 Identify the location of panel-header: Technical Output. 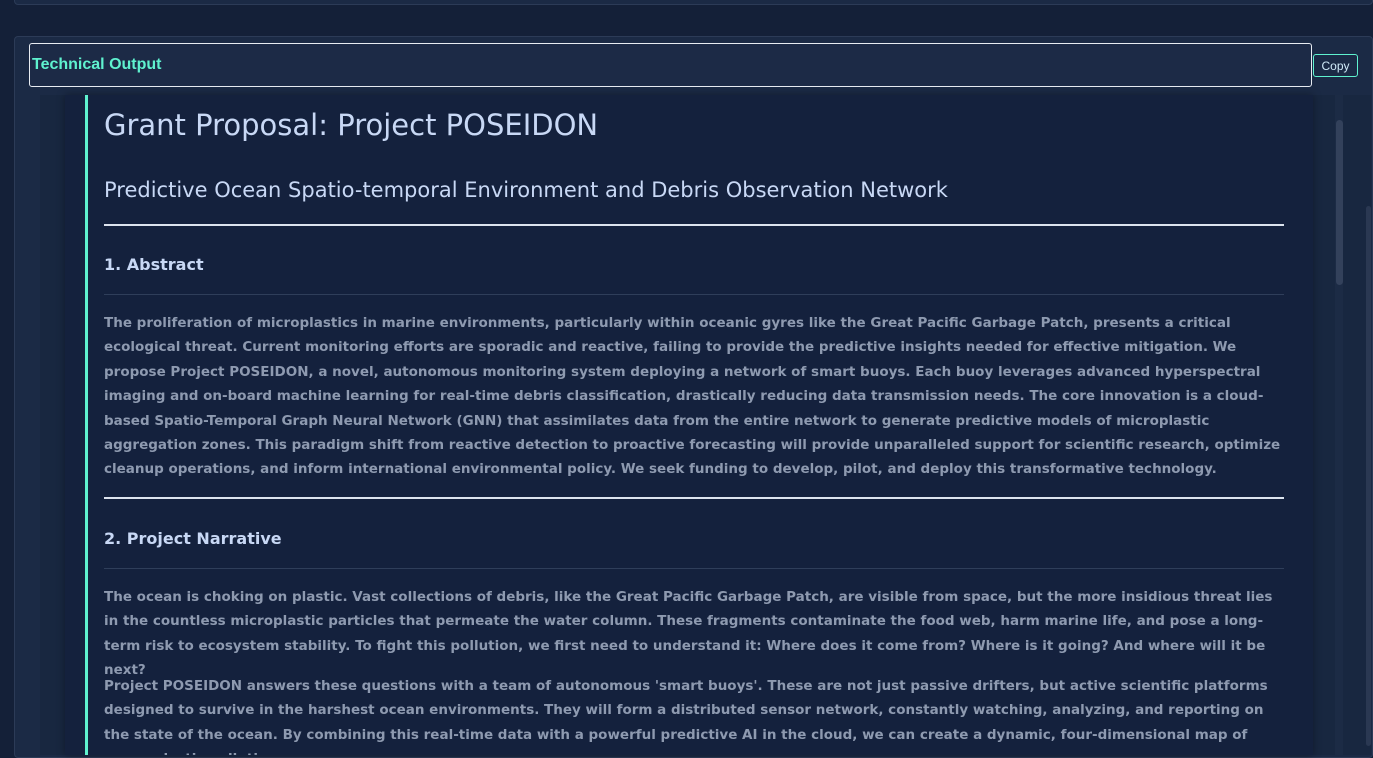
(670, 65).